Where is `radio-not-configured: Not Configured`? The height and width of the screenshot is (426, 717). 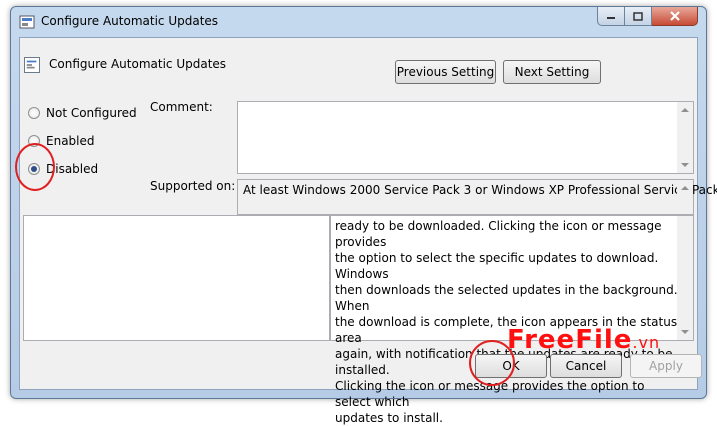 radio-not-configured: Not Configured is located at coordinates (82, 113).